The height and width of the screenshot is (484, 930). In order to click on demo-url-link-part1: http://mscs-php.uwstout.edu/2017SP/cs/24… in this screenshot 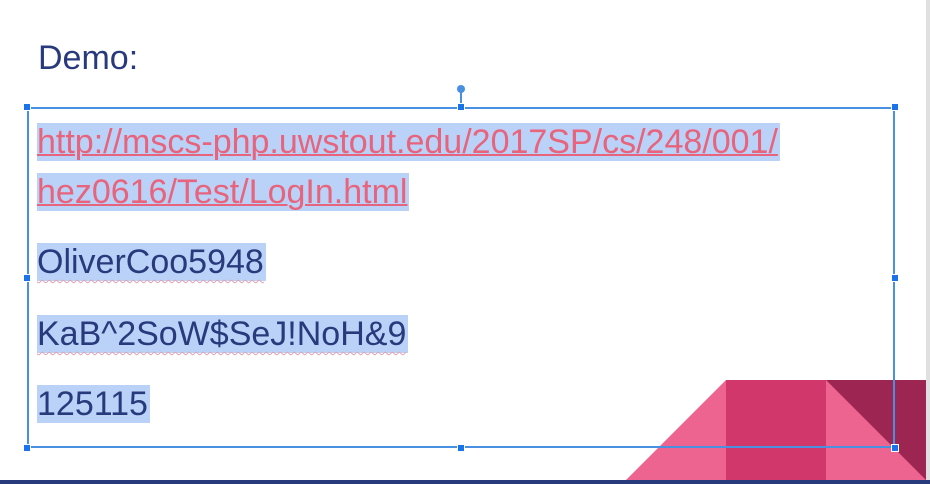, I will do `click(408, 142)`.